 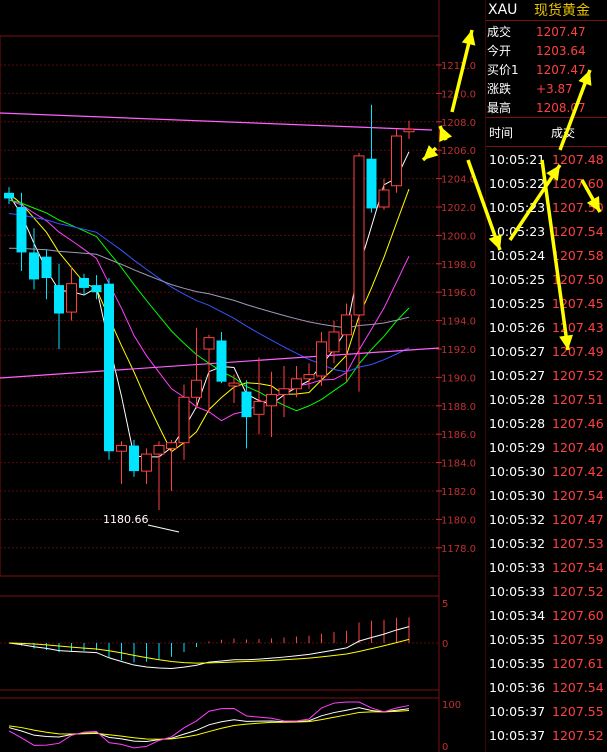 I want to click on tick-row: 10:05:32 1207.47, so click(x=546, y=519).